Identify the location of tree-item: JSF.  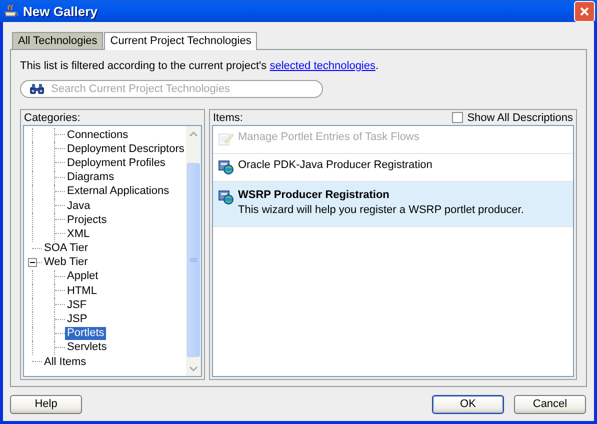
(77, 305).